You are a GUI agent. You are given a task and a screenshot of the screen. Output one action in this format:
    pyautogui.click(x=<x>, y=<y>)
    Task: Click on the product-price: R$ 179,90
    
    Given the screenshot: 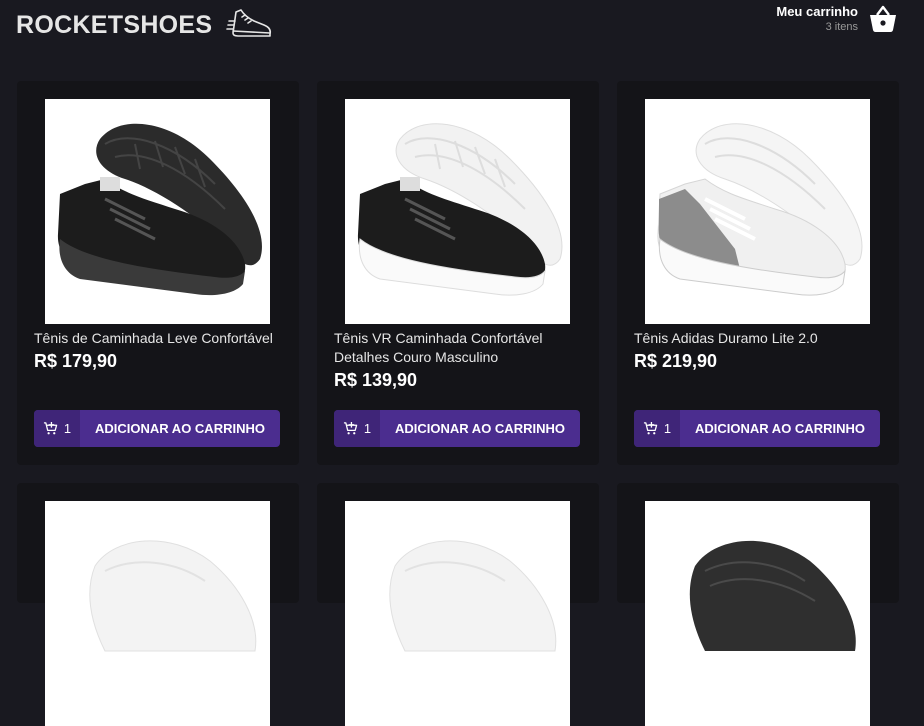 What is the action you would take?
    pyautogui.click(x=76, y=361)
    